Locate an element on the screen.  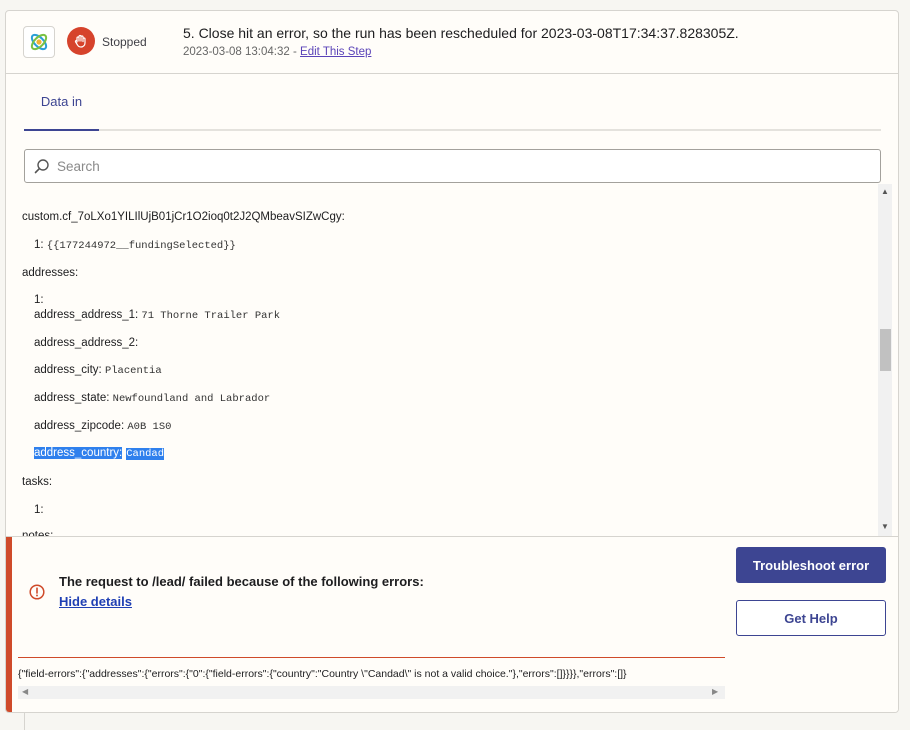
tree-scrollbar: ▲ ▼ is located at coordinates (885, 360).